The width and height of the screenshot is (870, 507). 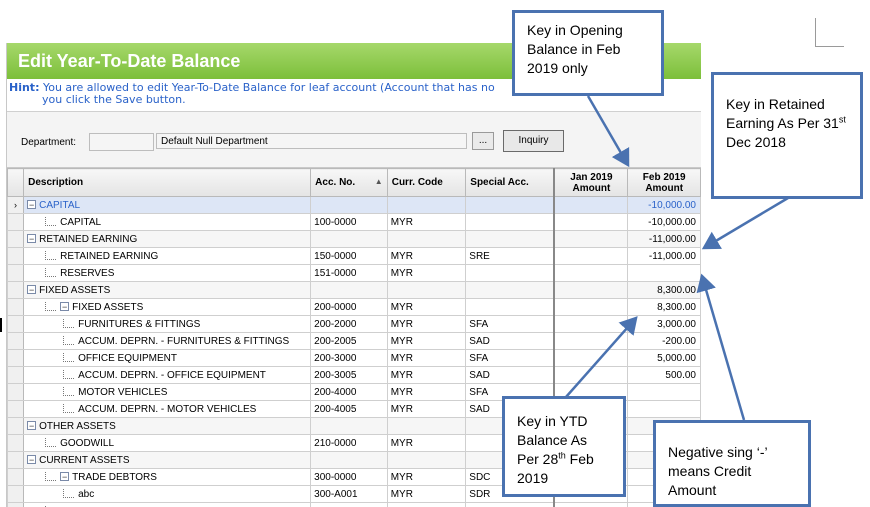 I want to click on cell-feb-amount: 3,000.00, so click(x=664, y=324).